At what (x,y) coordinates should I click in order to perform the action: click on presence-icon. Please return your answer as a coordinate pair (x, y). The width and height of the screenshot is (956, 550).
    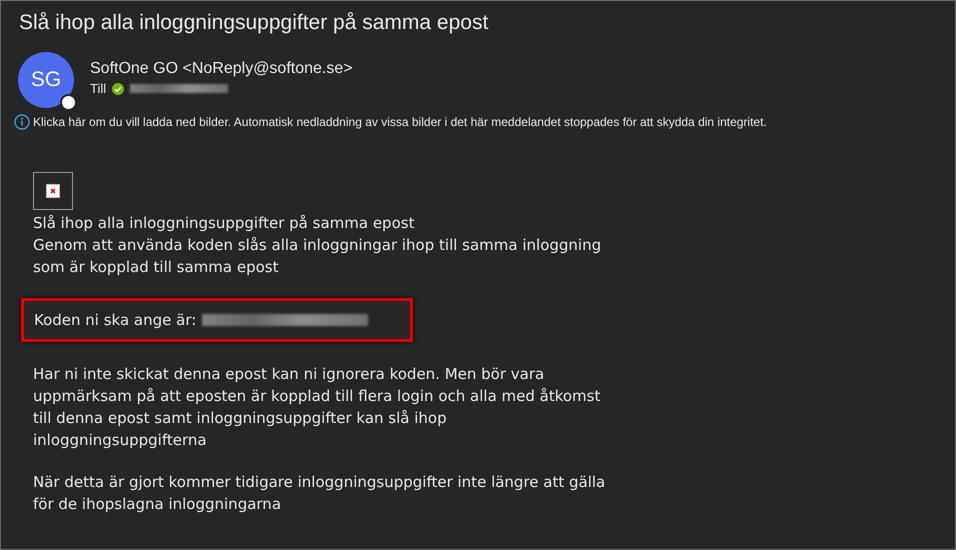
    Looking at the image, I should click on (68, 102).